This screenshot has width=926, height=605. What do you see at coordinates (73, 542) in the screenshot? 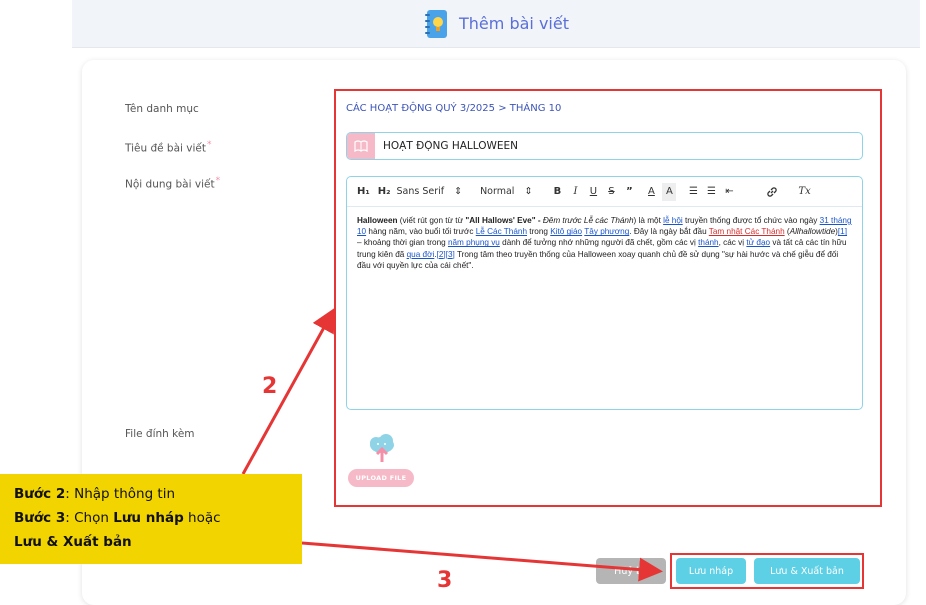
I see `step3-line-2: Lưu & Xuất bản` at bounding box center [73, 542].